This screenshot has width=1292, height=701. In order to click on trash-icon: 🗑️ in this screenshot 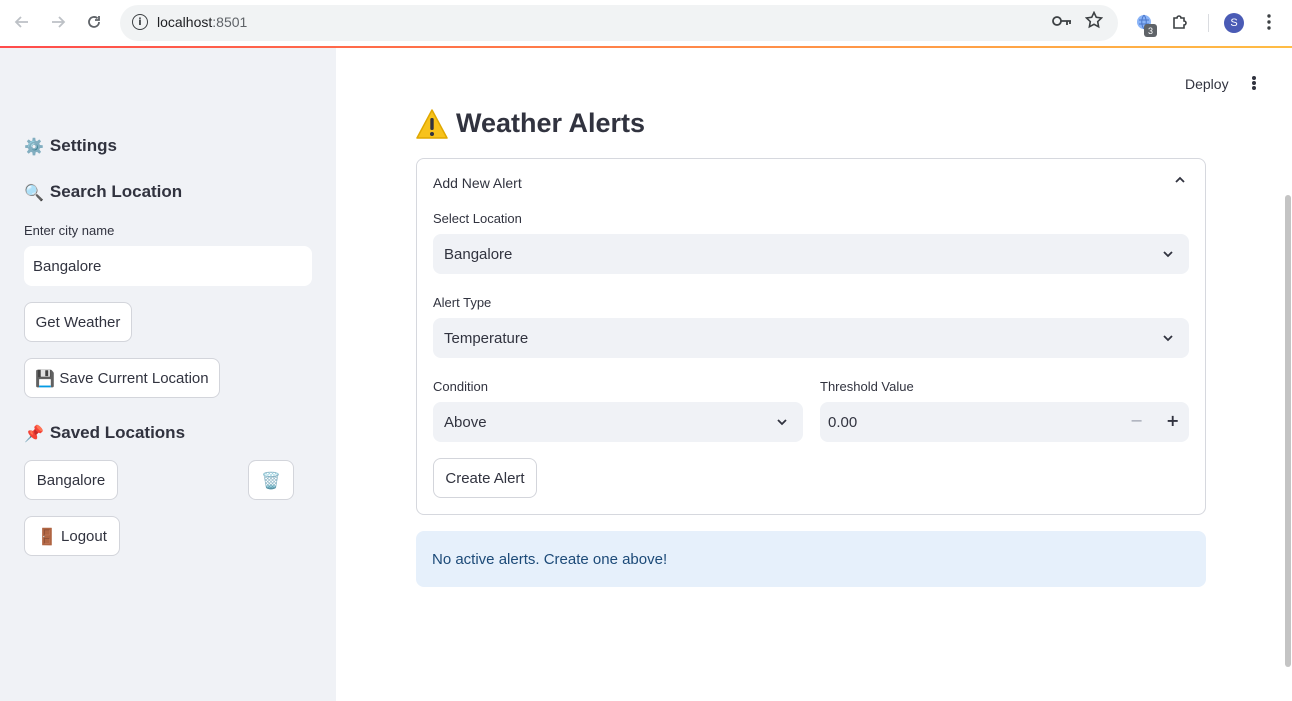, I will do `click(271, 480)`.